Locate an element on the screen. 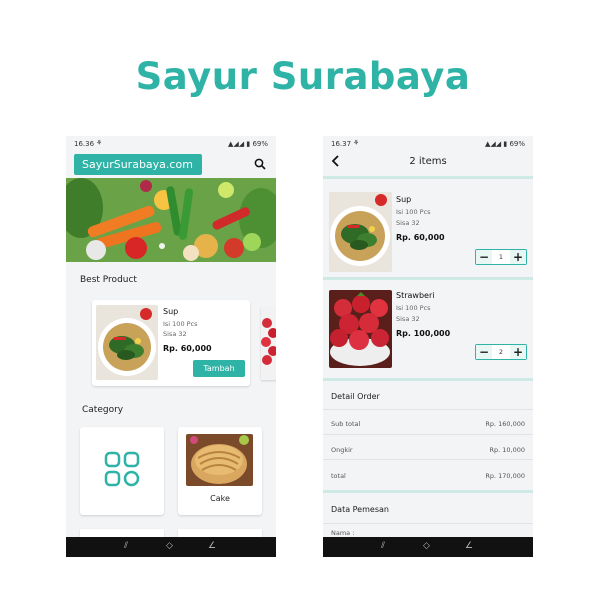  best-product-heading: Best Product is located at coordinates (108, 280).